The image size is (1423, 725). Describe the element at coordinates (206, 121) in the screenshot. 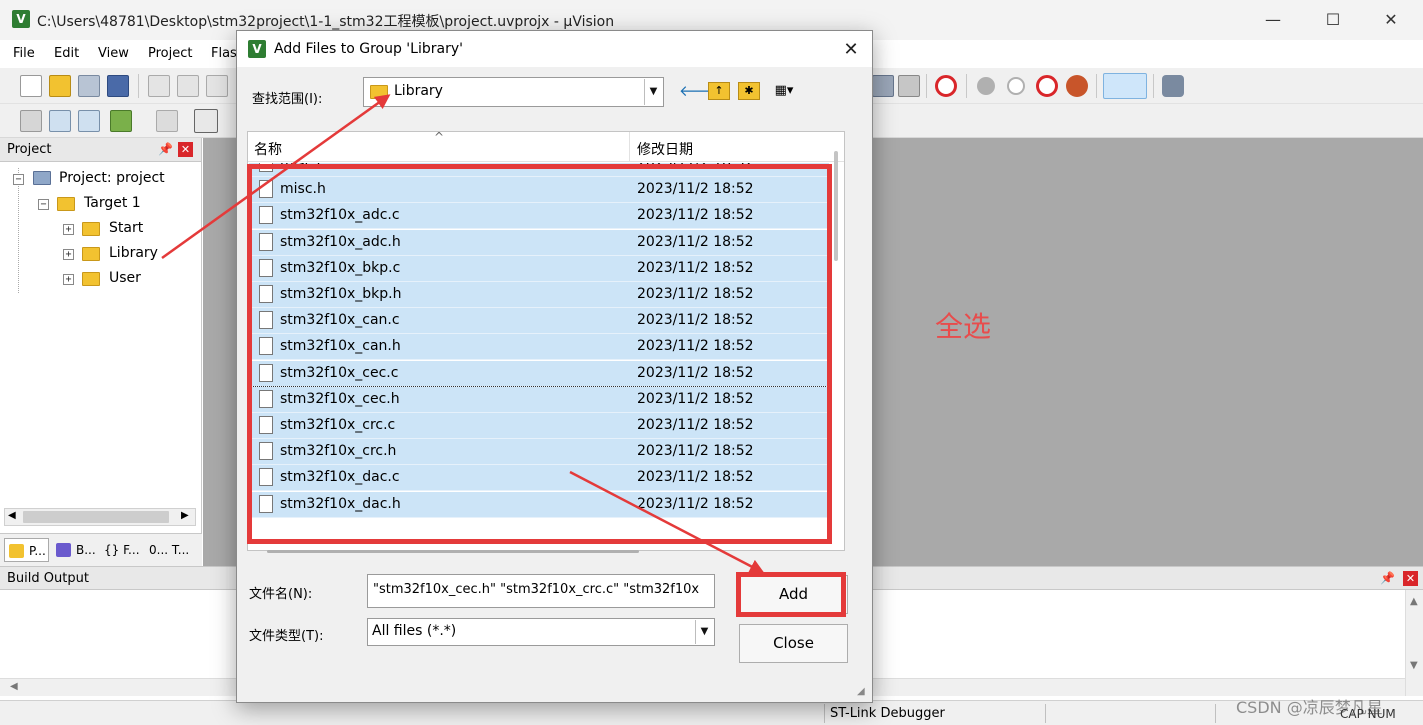

I see `download-load-icon` at that location.